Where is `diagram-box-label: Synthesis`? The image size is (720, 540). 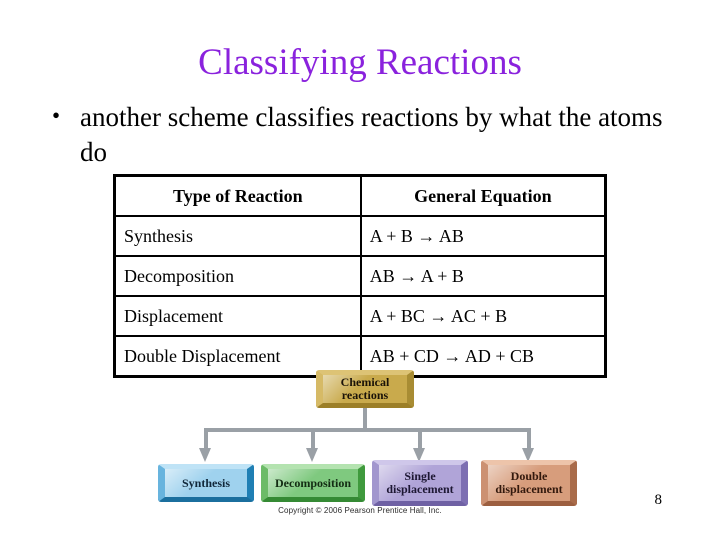 diagram-box-label: Synthesis is located at coordinates (206, 482).